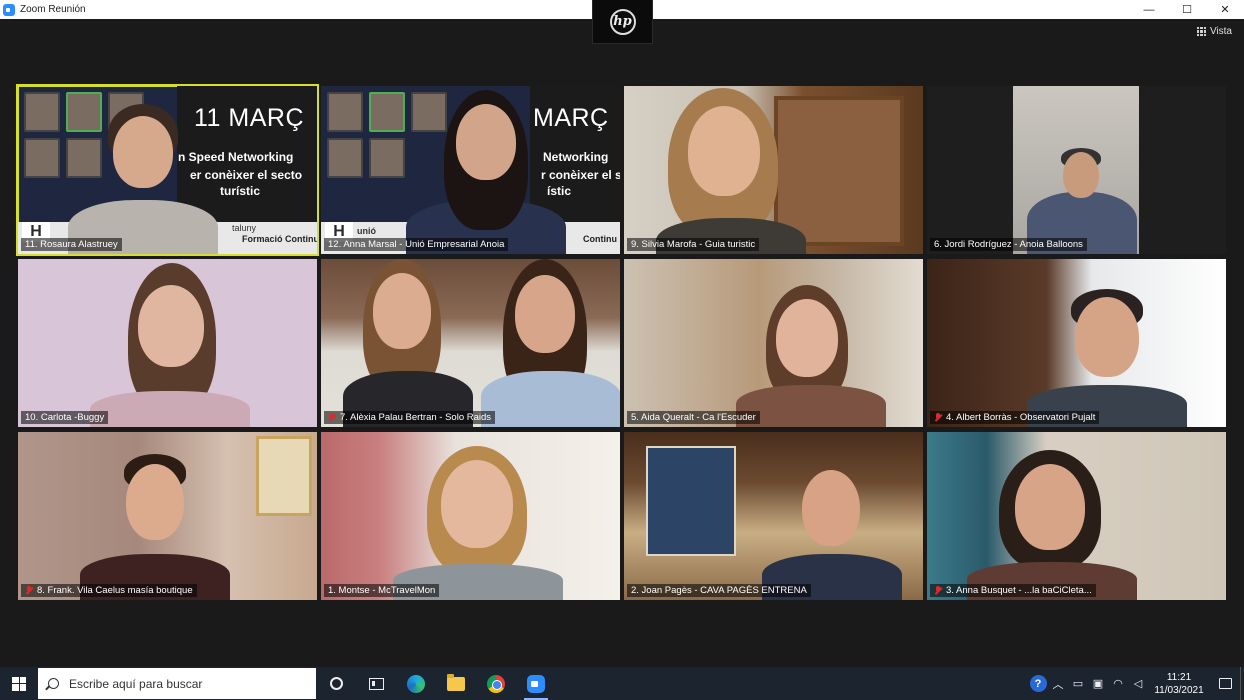 Image resolution: width=1244 pixels, height=700 pixels. Describe the element at coordinates (109, 590) in the screenshot. I see `participant-name-label: 8. Frank. Vila Caelus masía boutique` at that location.